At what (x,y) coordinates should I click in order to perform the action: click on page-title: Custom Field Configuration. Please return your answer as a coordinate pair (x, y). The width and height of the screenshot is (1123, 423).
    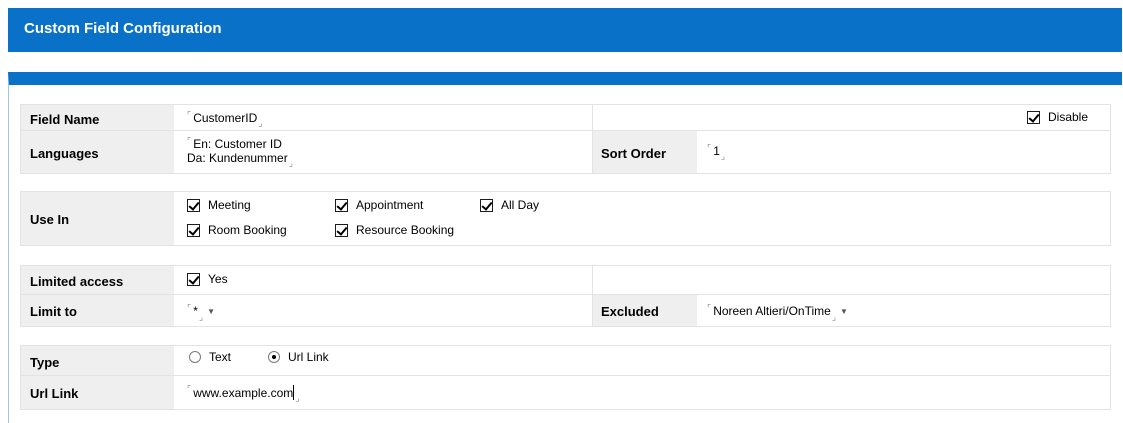
    Looking at the image, I should click on (123, 28).